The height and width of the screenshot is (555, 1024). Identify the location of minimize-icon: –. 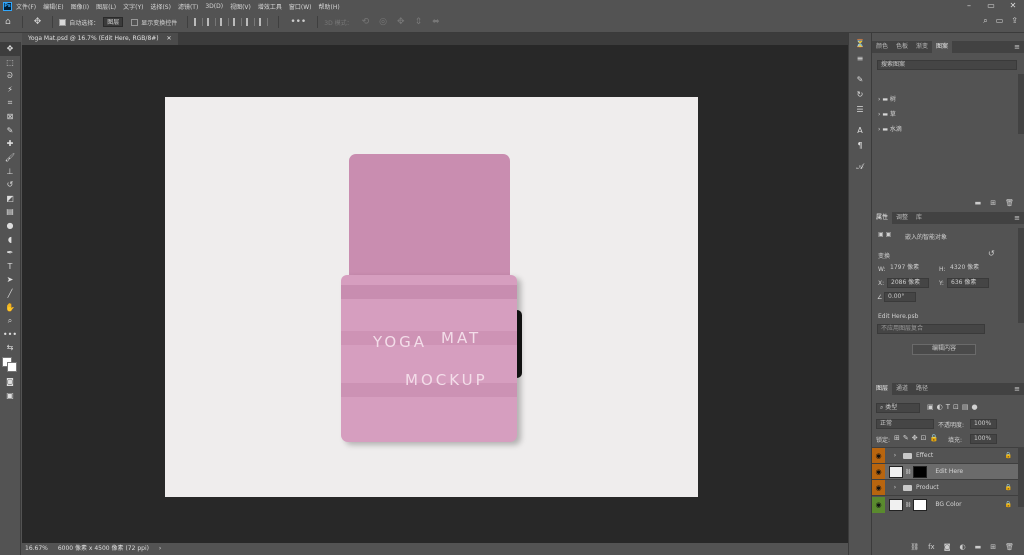
(969, 6).